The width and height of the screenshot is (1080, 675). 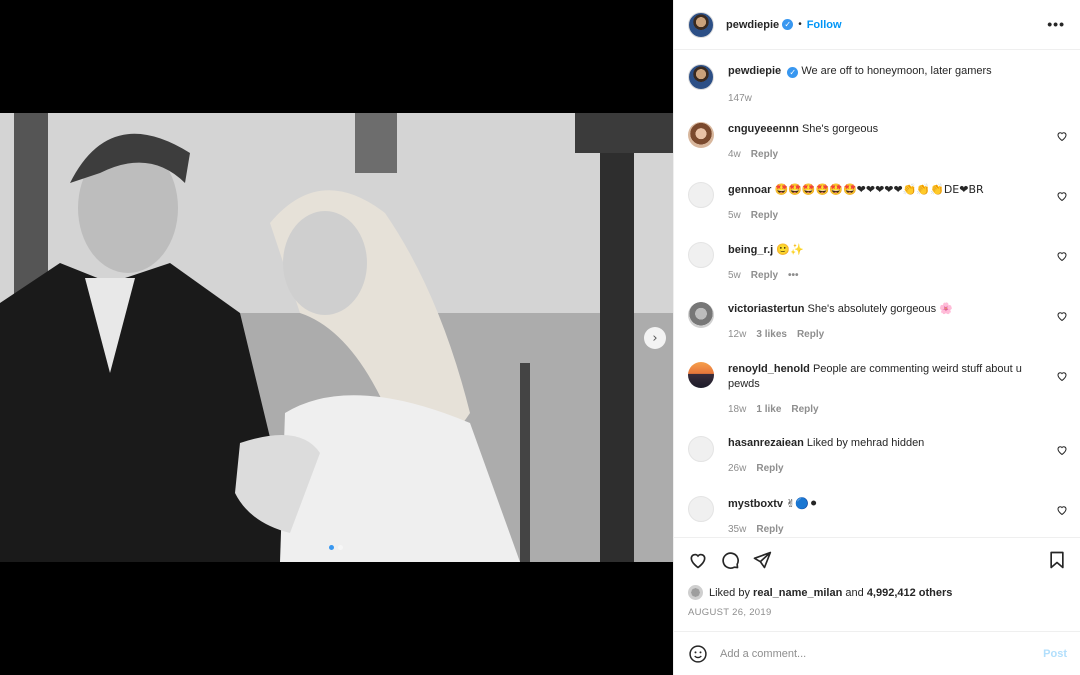 I want to click on caption-text: We are off to honeymoon, later gamers, so click(x=896, y=71).